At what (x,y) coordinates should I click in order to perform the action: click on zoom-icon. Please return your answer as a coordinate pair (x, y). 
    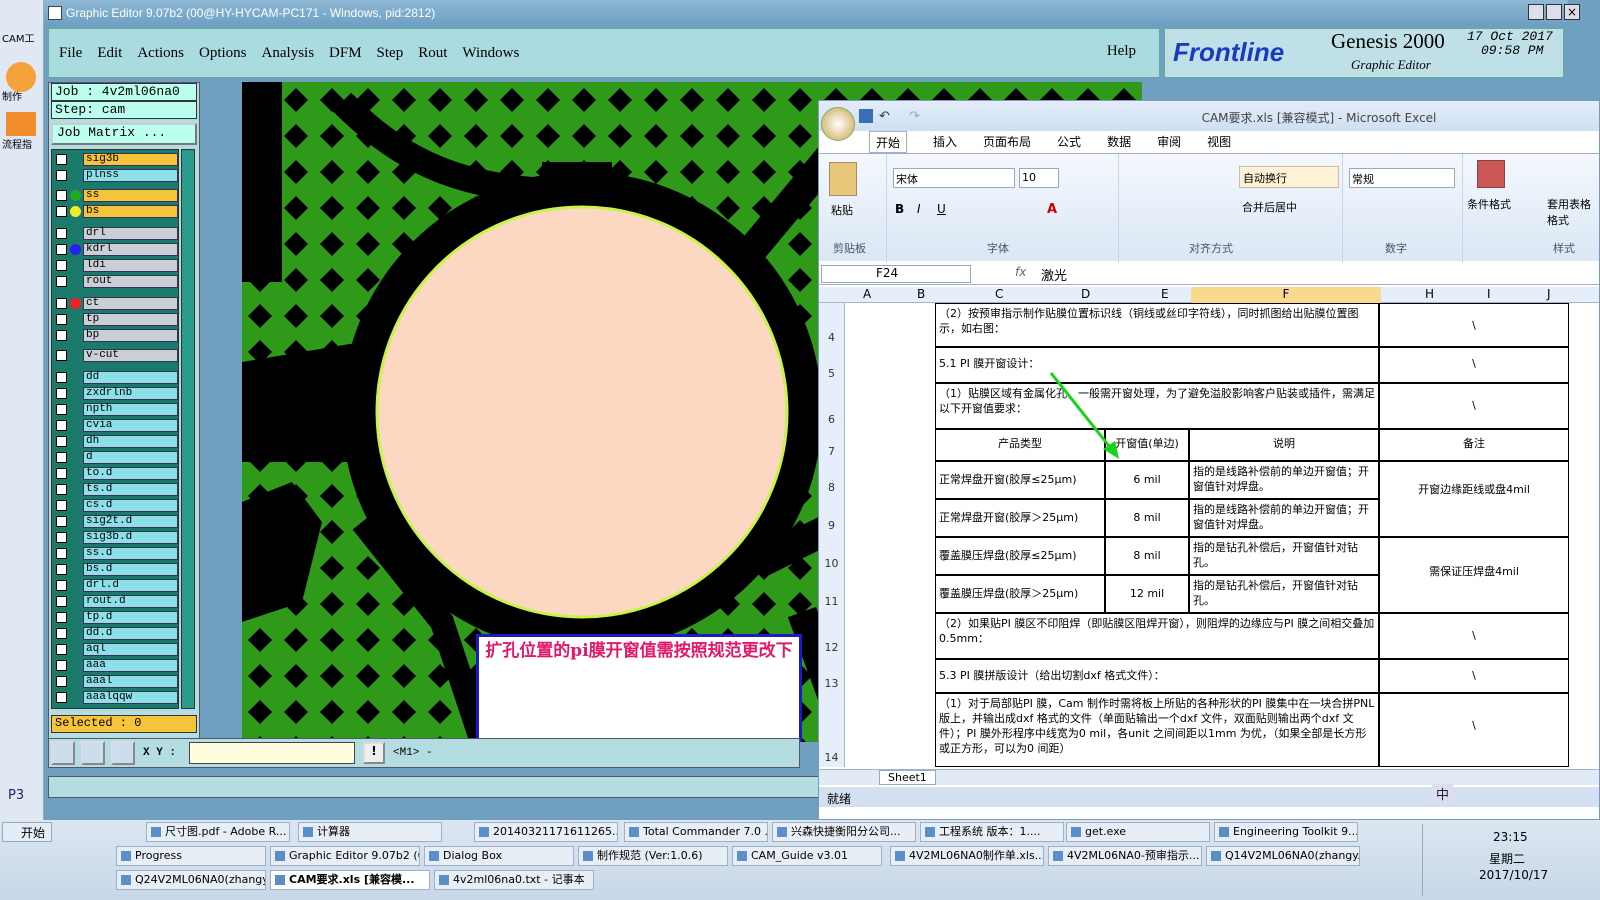
    Looking at the image, I should click on (63, 753).